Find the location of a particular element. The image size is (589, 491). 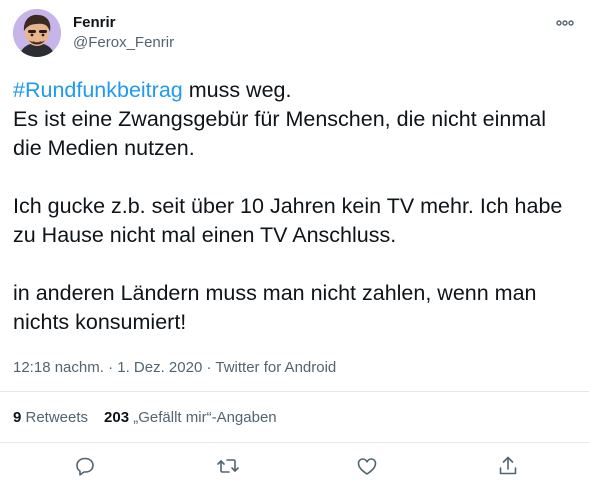

more-icon is located at coordinates (565, 23).